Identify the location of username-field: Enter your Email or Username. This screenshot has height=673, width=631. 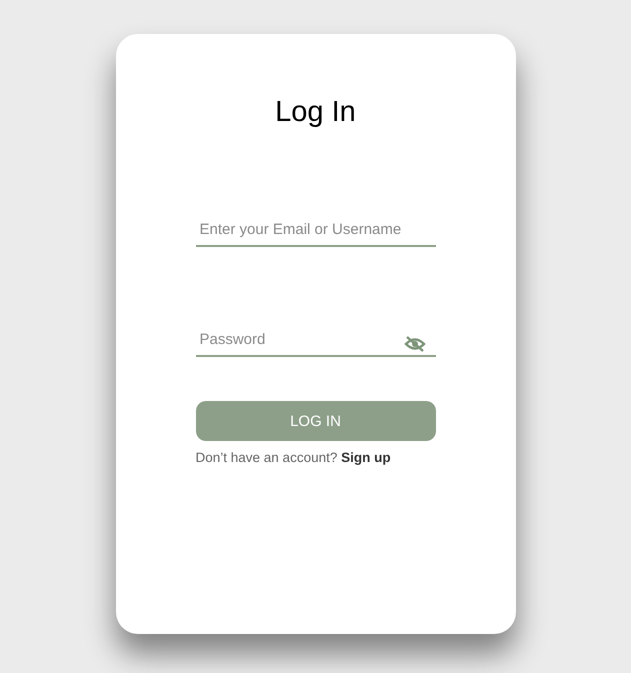
(316, 230).